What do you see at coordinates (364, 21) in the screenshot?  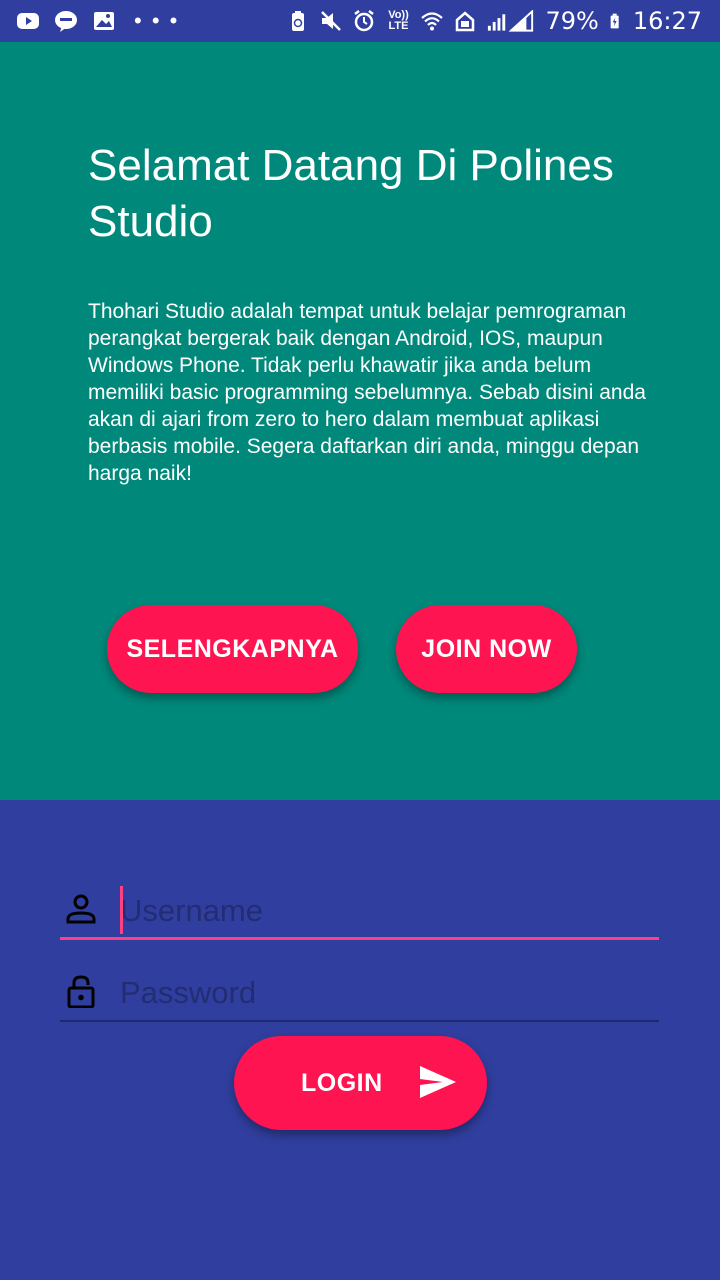 I see `alarm-icon` at bounding box center [364, 21].